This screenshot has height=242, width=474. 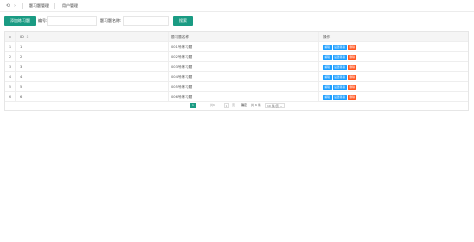 I want to click on table-row: 2 2 002号练习题 编辑 设置答案 删除, so click(x=236, y=57).